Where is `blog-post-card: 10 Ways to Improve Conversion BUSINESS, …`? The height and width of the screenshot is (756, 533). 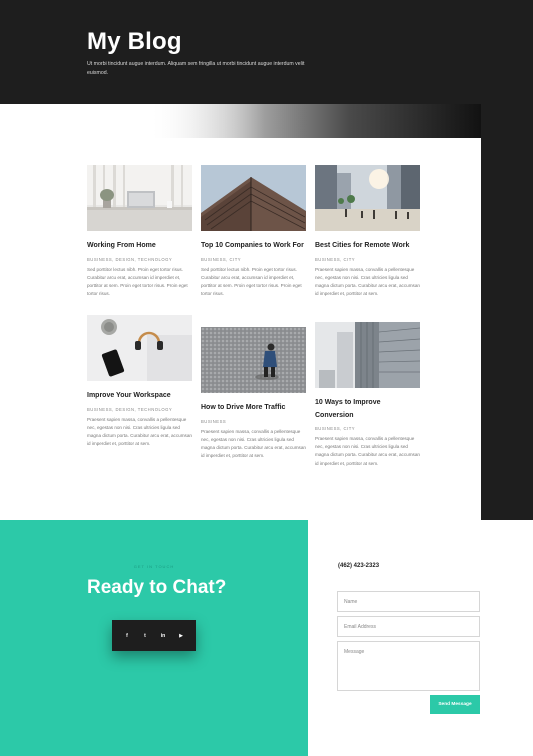
blog-post-card: 10 Ways to Improve Conversion BUSINESS, … is located at coordinates (367, 395).